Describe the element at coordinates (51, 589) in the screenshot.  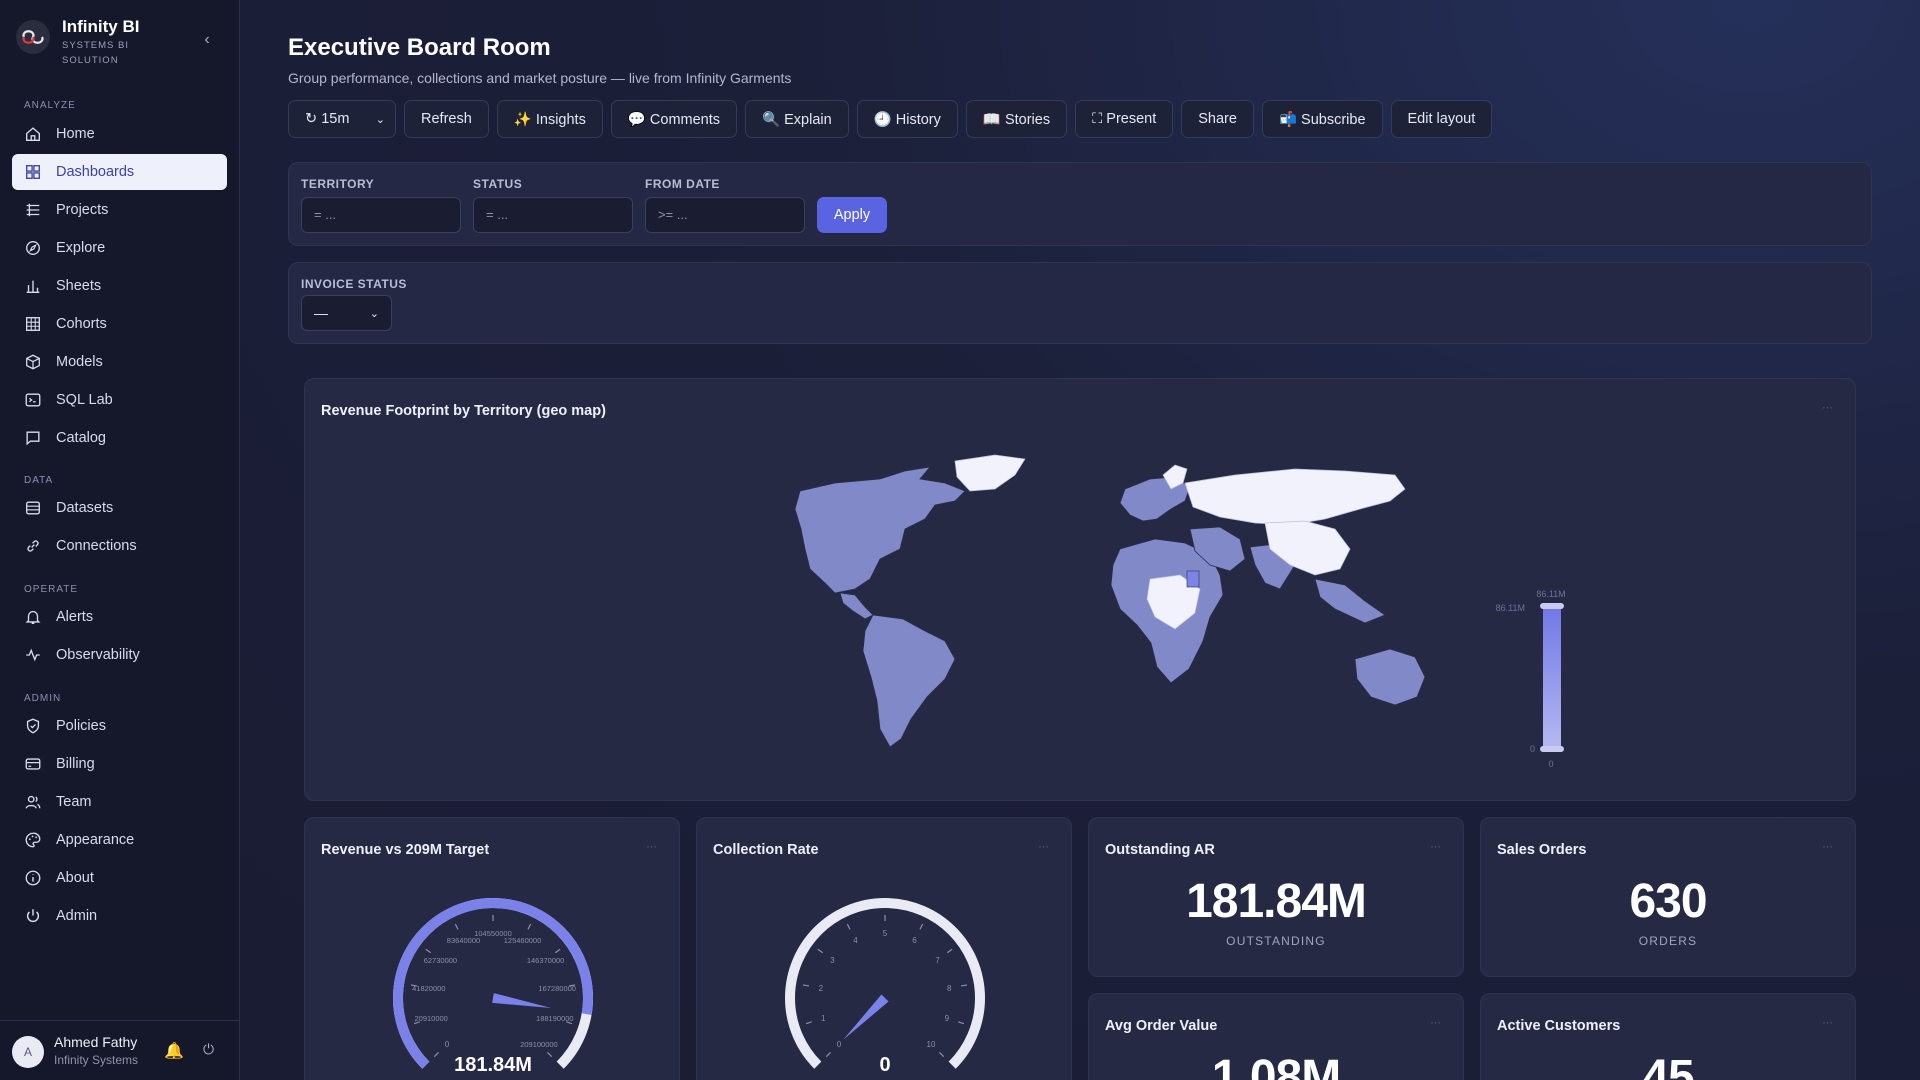
I see `section-label-operate: OPERATE` at that location.